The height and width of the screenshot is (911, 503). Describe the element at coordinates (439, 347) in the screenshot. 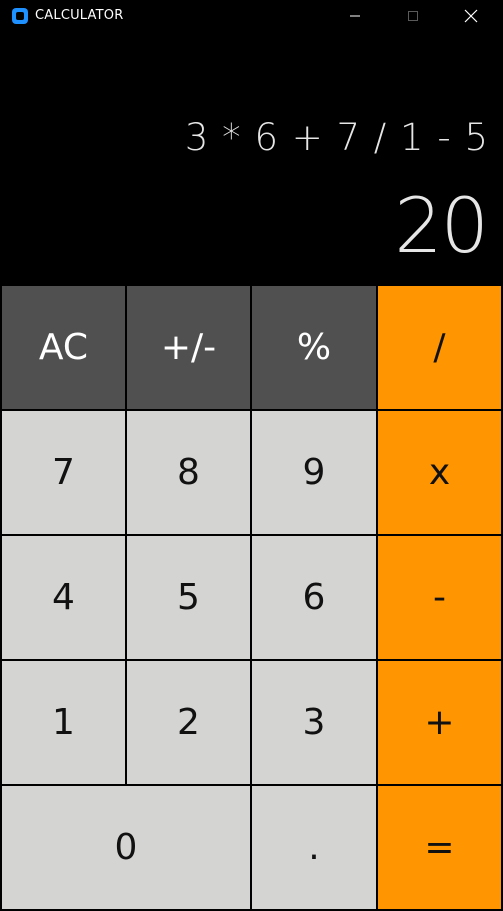

I see `divide-button: /` at that location.